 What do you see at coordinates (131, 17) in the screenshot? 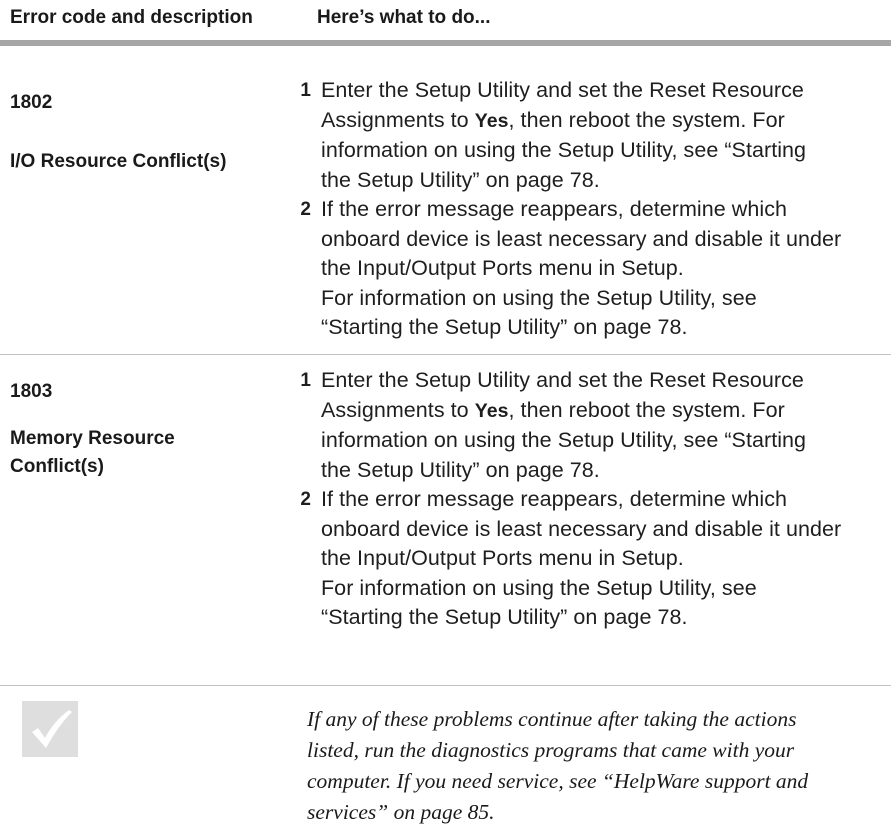
I see `column-header-error-code: Error code and description` at bounding box center [131, 17].